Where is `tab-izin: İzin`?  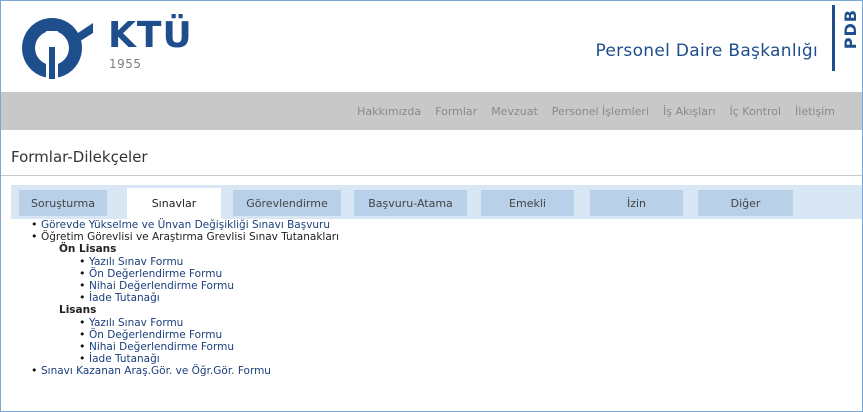 tab-izin: İzin is located at coordinates (636, 203).